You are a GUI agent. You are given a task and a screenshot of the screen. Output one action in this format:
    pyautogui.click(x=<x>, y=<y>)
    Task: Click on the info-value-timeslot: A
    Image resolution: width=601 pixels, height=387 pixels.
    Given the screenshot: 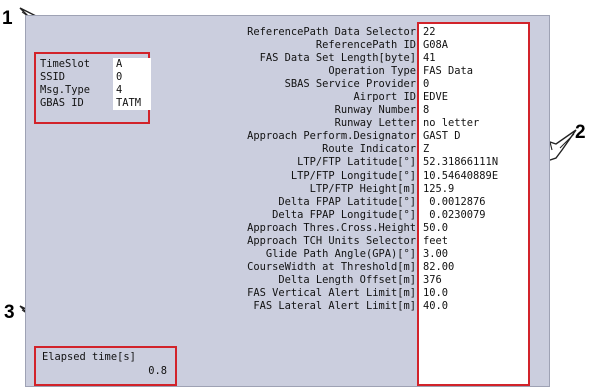 What is the action you would take?
    pyautogui.click(x=119, y=64)
    